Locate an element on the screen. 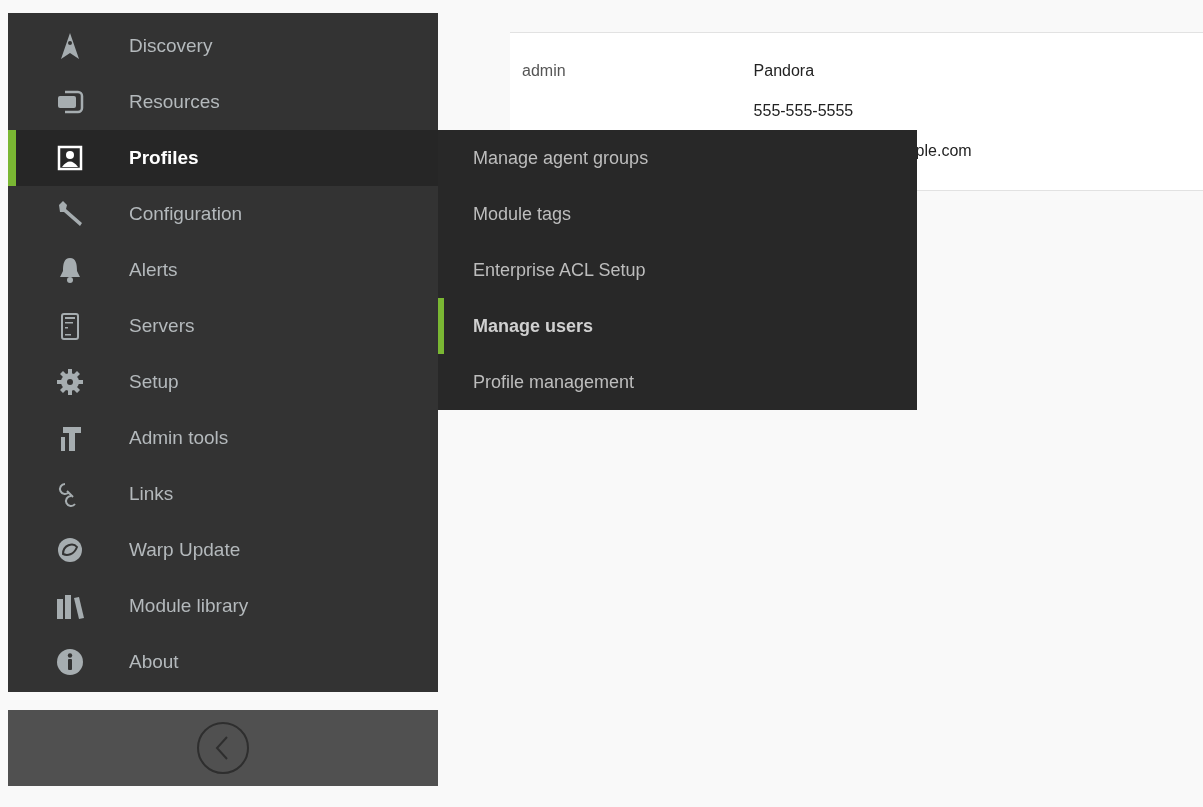 The image size is (1203, 807). sidebar-item: Admin tools is located at coordinates (223, 438).